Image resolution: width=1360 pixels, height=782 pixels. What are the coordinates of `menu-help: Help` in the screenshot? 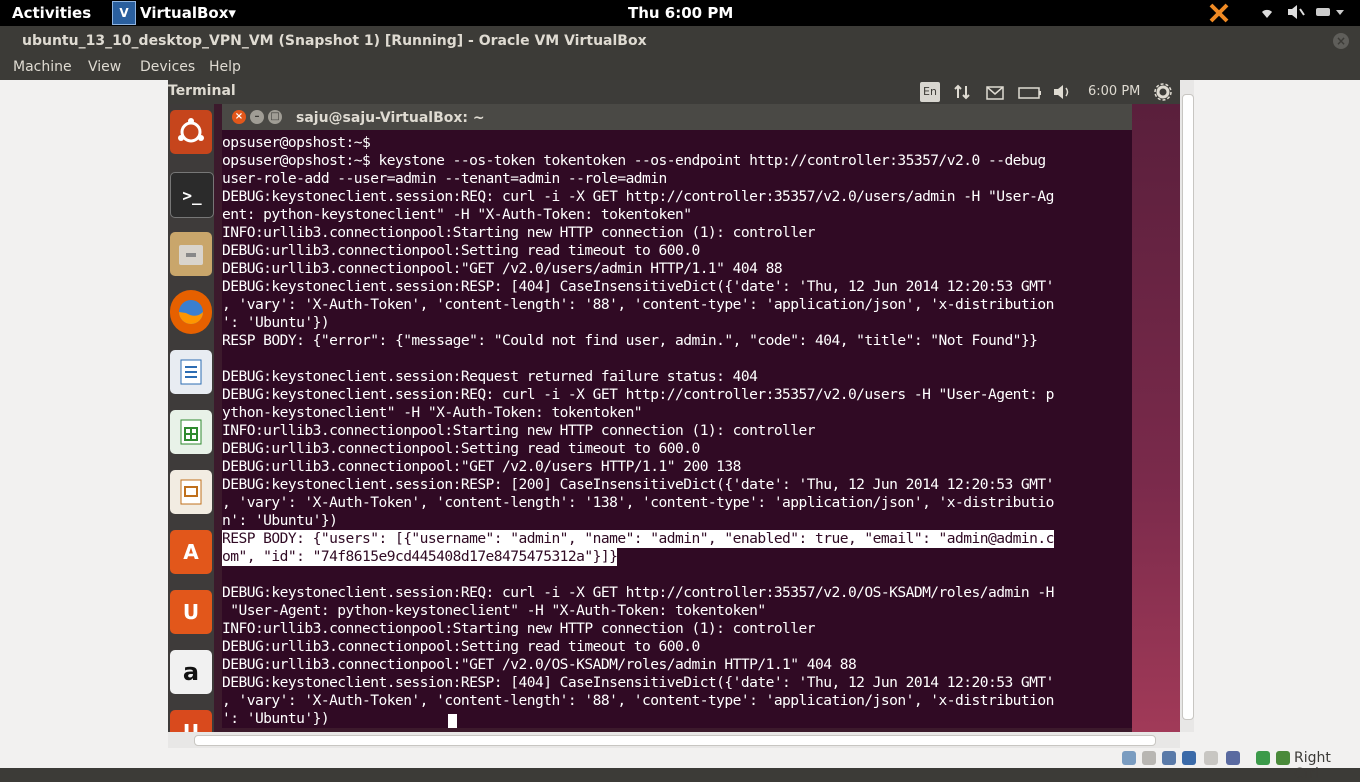 It's located at (225, 67).